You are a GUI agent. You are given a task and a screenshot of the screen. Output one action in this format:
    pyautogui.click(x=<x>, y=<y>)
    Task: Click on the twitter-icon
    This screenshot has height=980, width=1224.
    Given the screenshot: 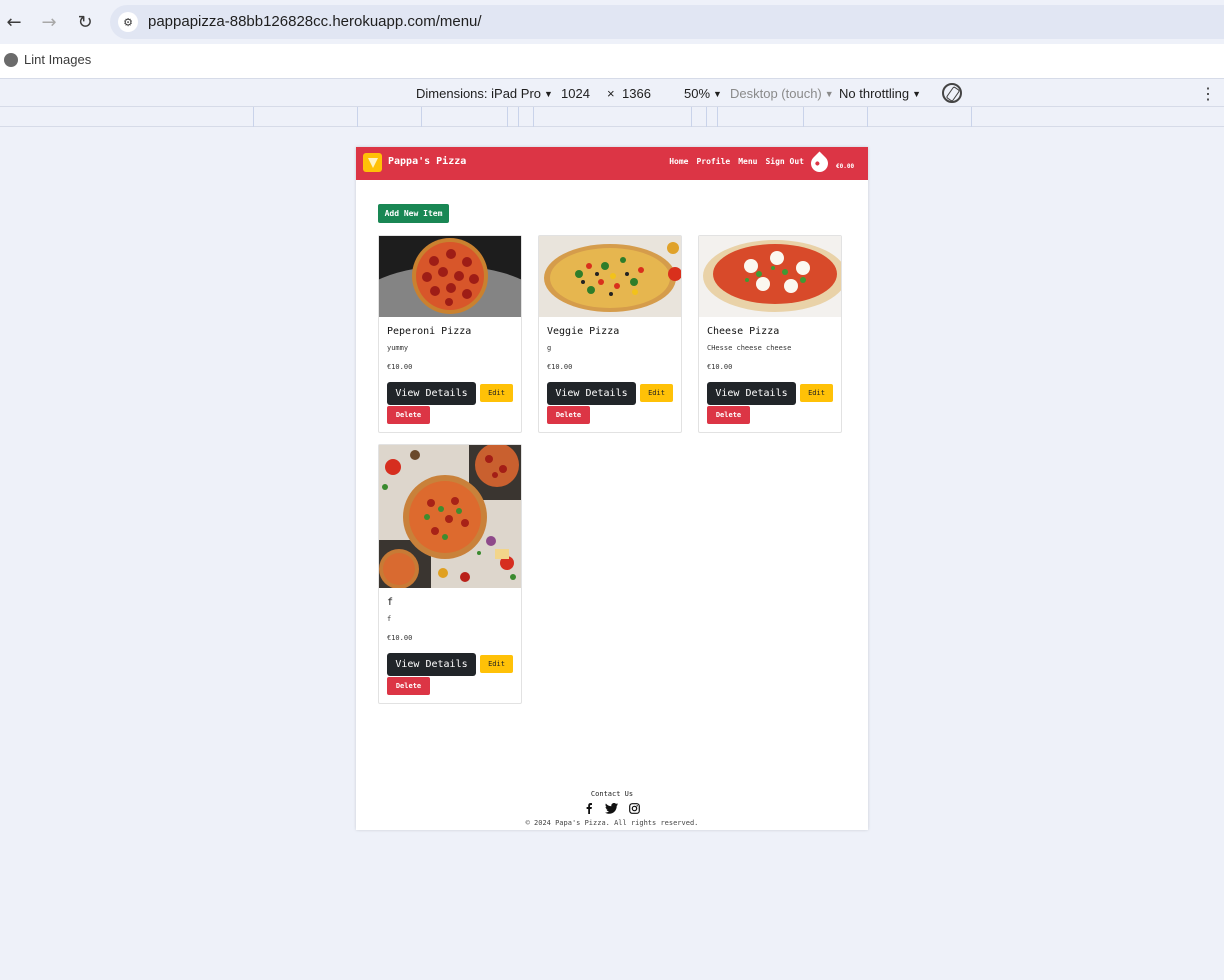 What is the action you would take?
    pyautogui.click(x=611, y=810)
    